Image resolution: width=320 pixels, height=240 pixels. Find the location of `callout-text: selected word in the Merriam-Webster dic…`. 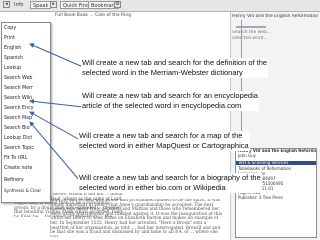

callout-text: selected word in the Merriam-Webster dic… is located at coordinates (162, 72).